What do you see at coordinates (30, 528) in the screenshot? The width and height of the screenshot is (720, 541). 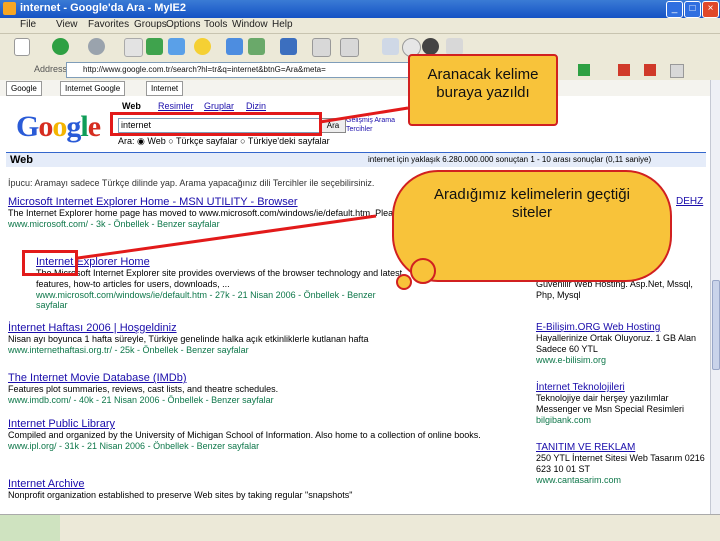 I see `status-block` at bounding box center [30, 528].